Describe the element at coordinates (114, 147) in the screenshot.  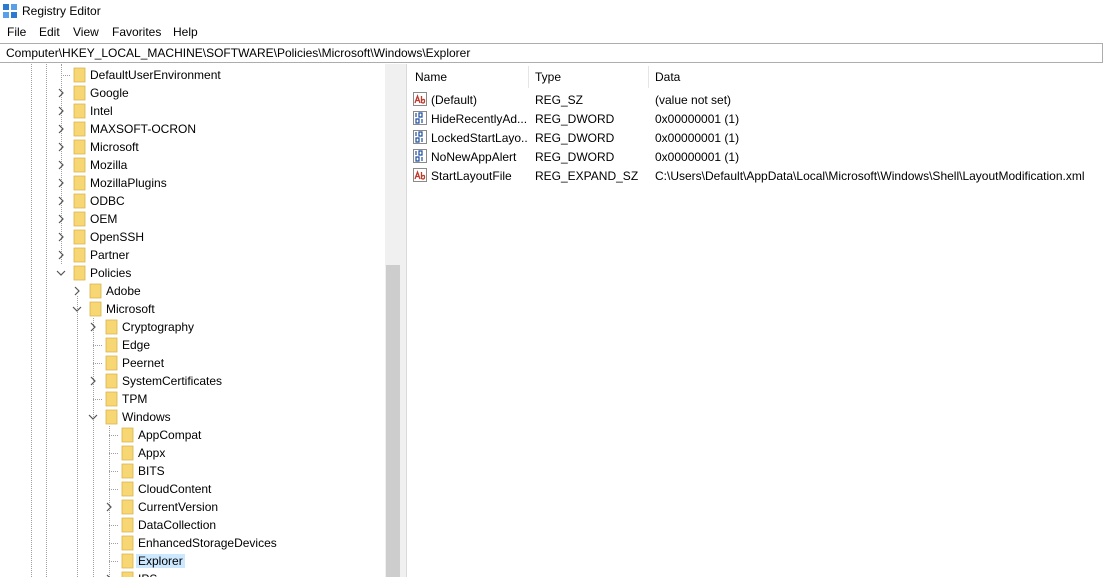
I see `tree-item-label: Microsoft` at that location.